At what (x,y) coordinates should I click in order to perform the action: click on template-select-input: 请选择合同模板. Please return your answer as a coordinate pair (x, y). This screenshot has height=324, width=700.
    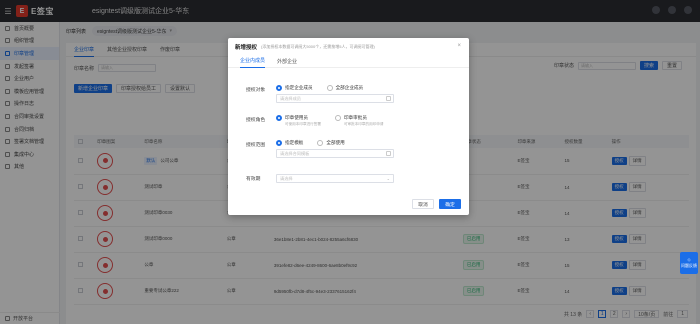
    Looking at the image, I should click on (335, 153).